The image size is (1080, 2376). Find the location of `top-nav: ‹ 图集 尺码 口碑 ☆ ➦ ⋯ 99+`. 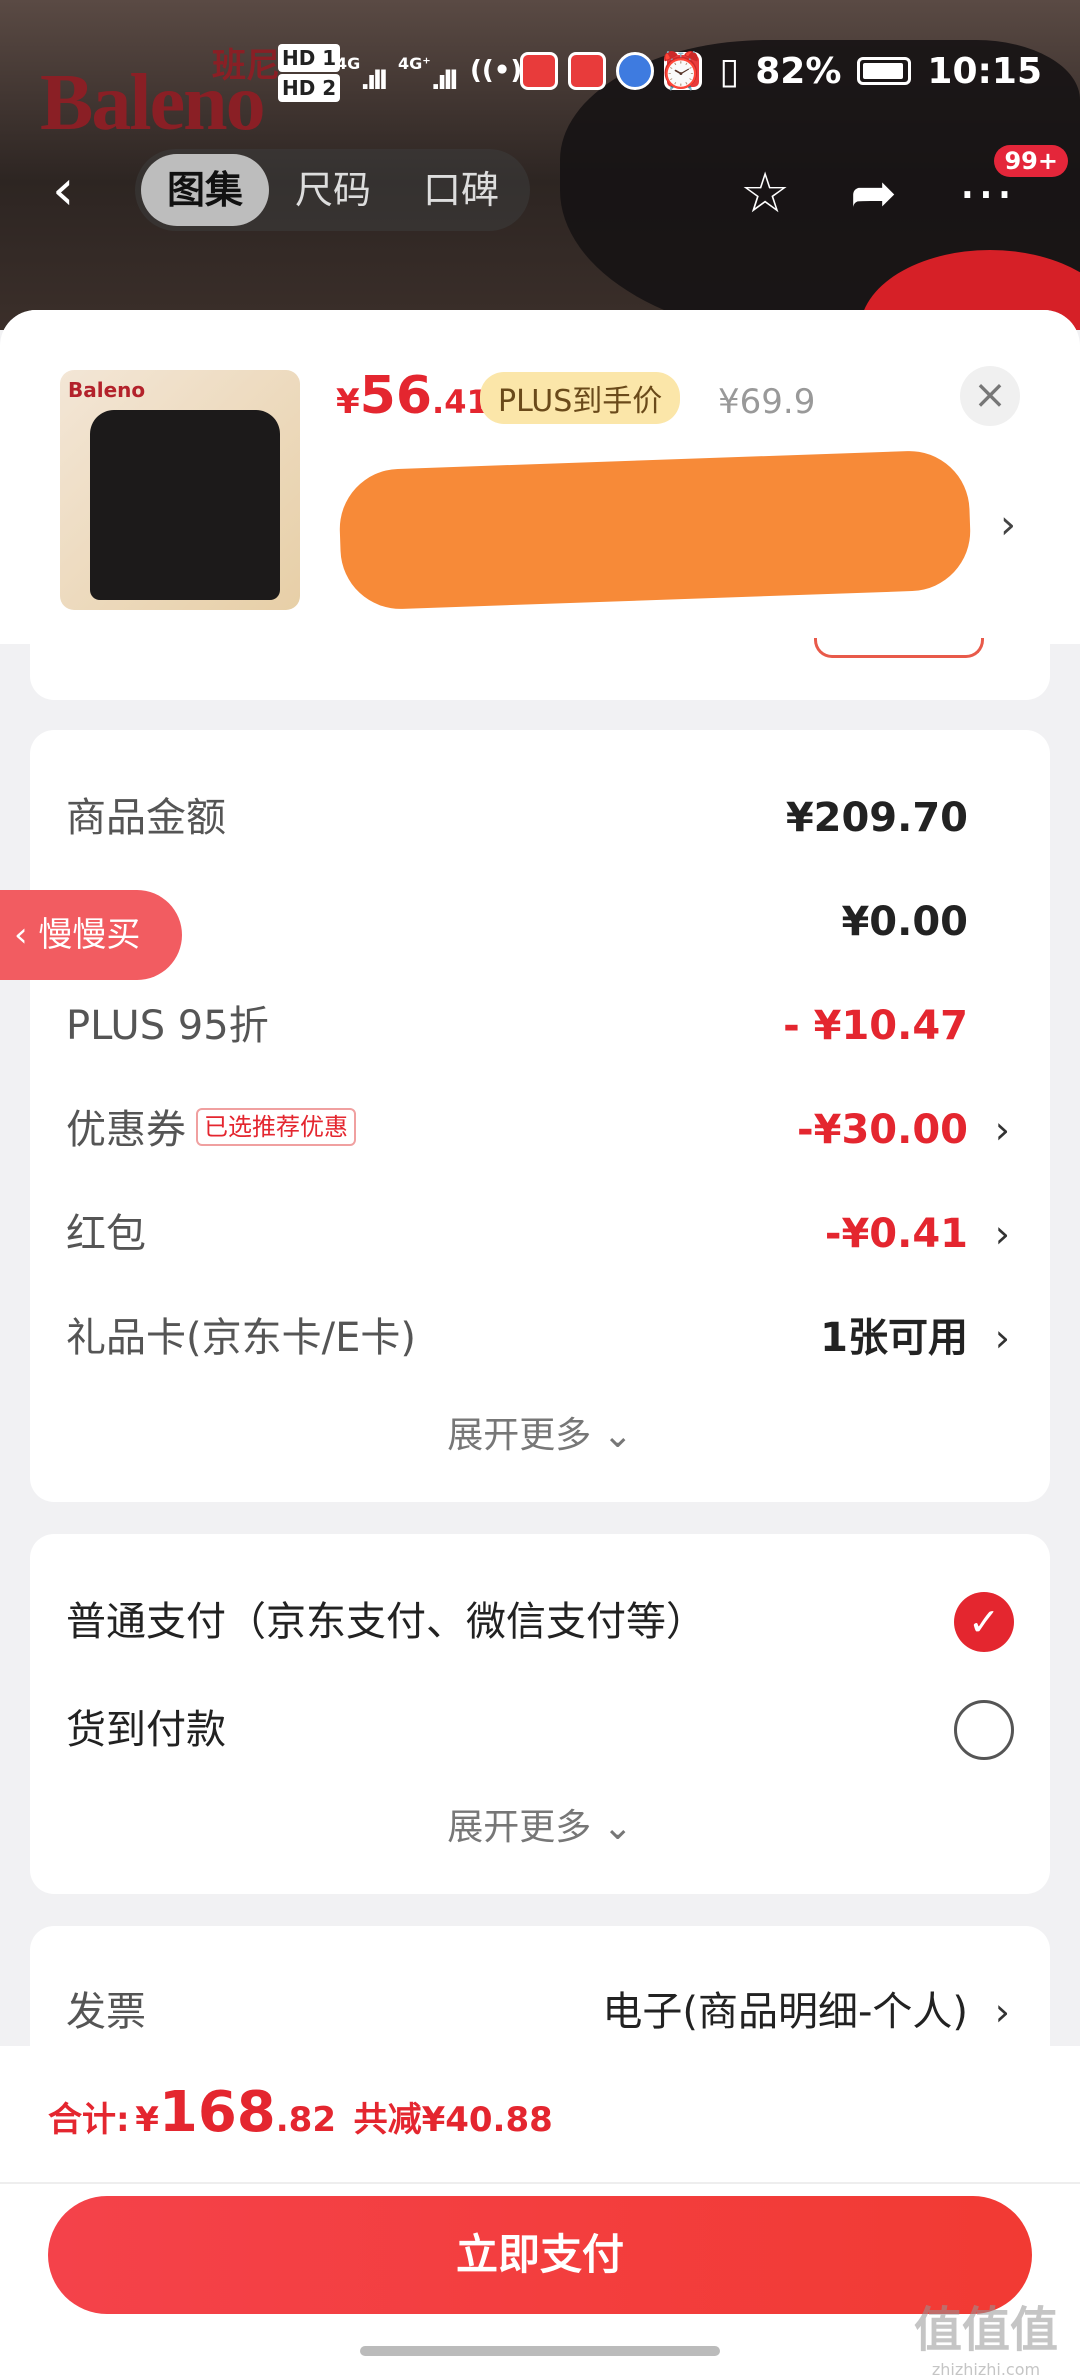

top-nav: ‹ 图集 尺码 口碑 ☆ ➦ ⋯ 99+ is located at coordinates (540, 190).